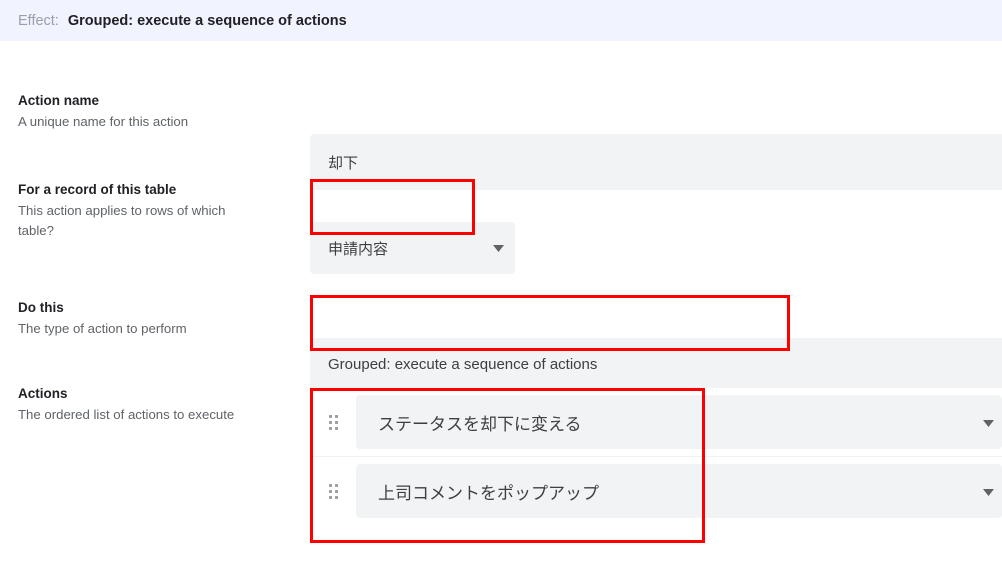  I want to click on action-list-item: 上司コメントをポップアップ, so click(656, 490).